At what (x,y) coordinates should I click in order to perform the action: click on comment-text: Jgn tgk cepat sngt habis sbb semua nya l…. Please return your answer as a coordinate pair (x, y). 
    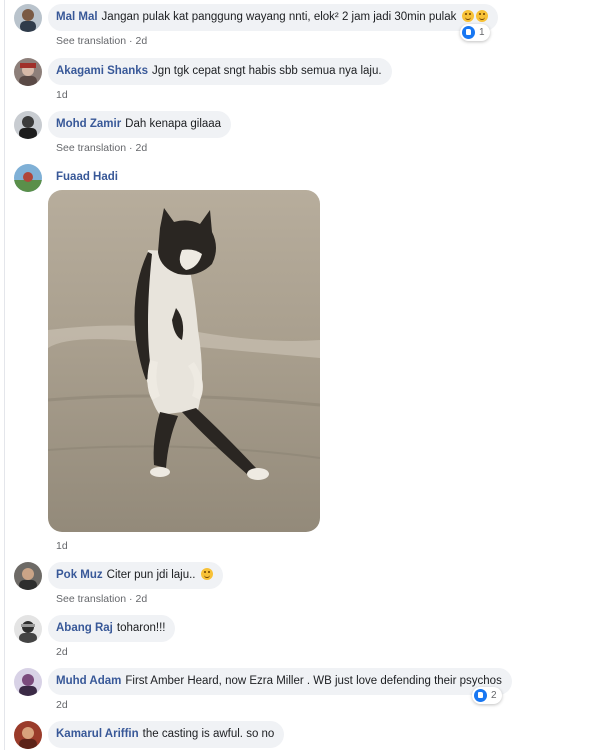
    Looking at the image, I should click on (267, 71).